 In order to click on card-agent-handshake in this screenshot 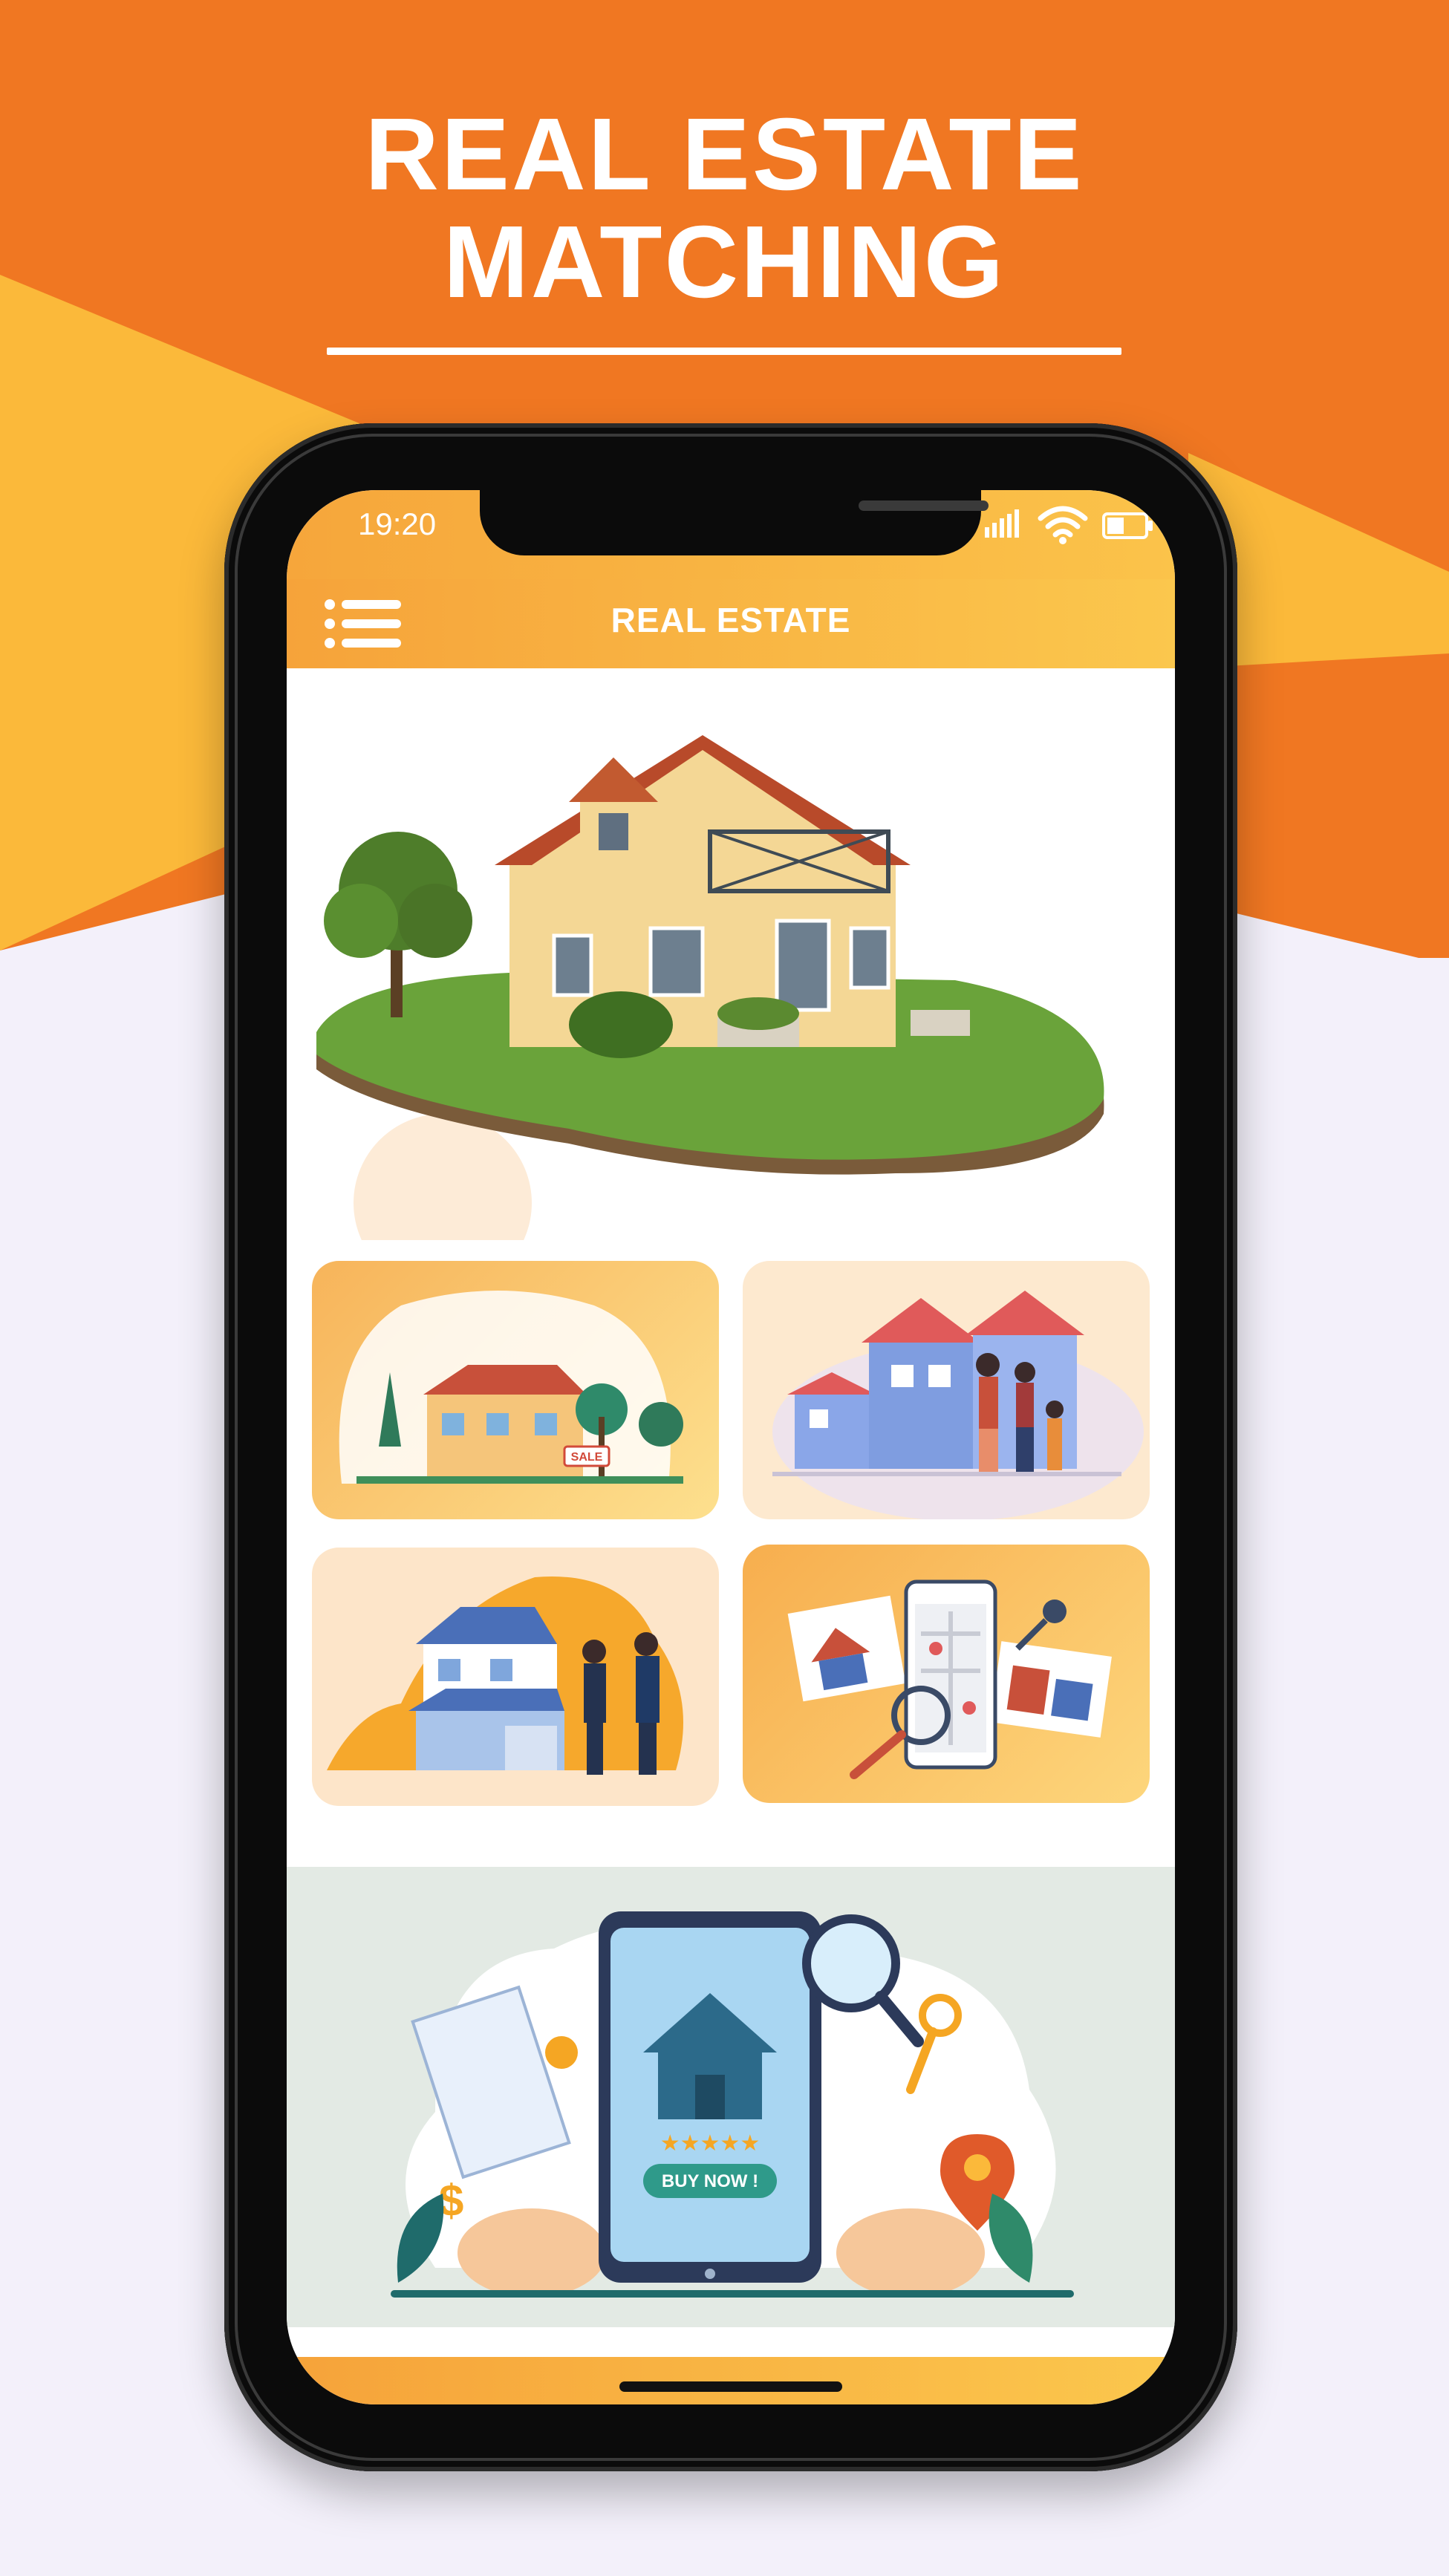, I will do `click(515, 1677)`.